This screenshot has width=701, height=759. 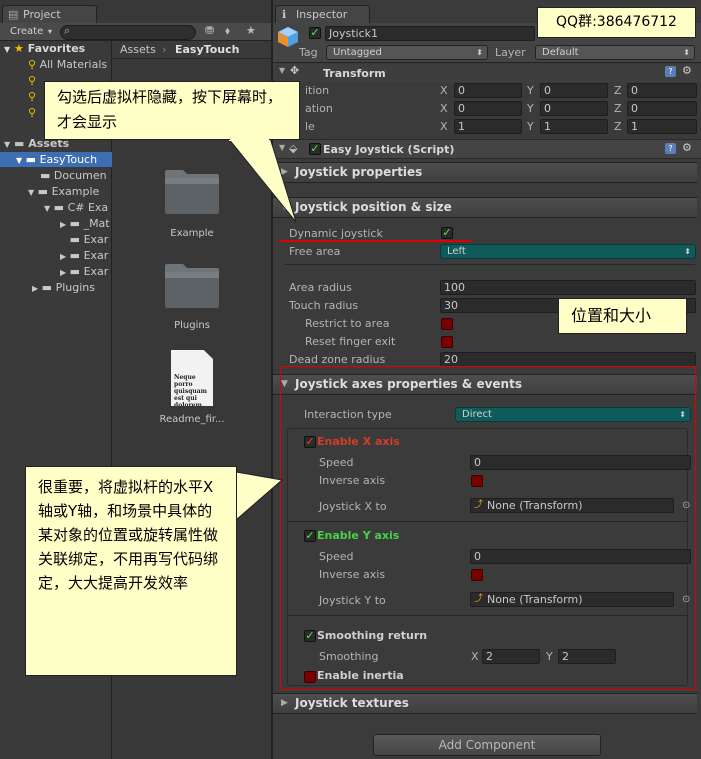 What do you see at coordinates (622, 316) in the screenshot?
I see `callout-position-size: 位置和大小` at bounding box center [622, 316].